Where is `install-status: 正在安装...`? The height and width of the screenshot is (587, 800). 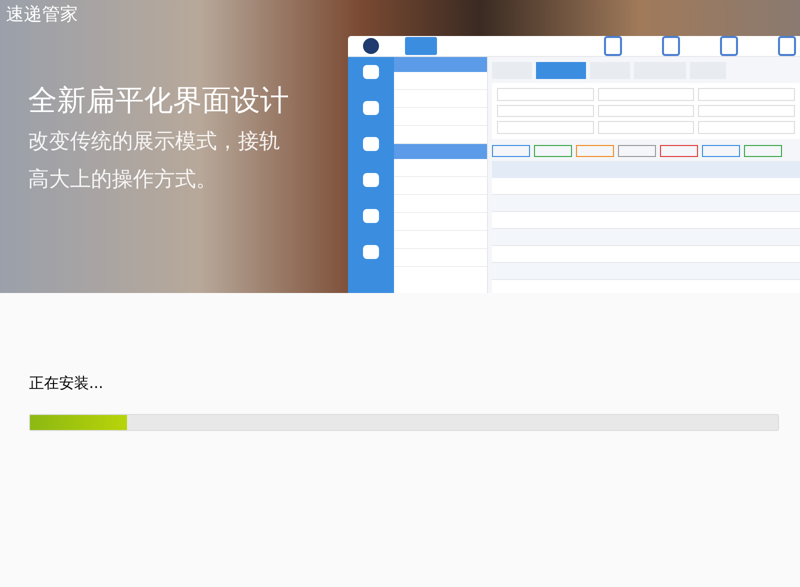
install-status: 正在安装... is located at coordinates (66, 383).